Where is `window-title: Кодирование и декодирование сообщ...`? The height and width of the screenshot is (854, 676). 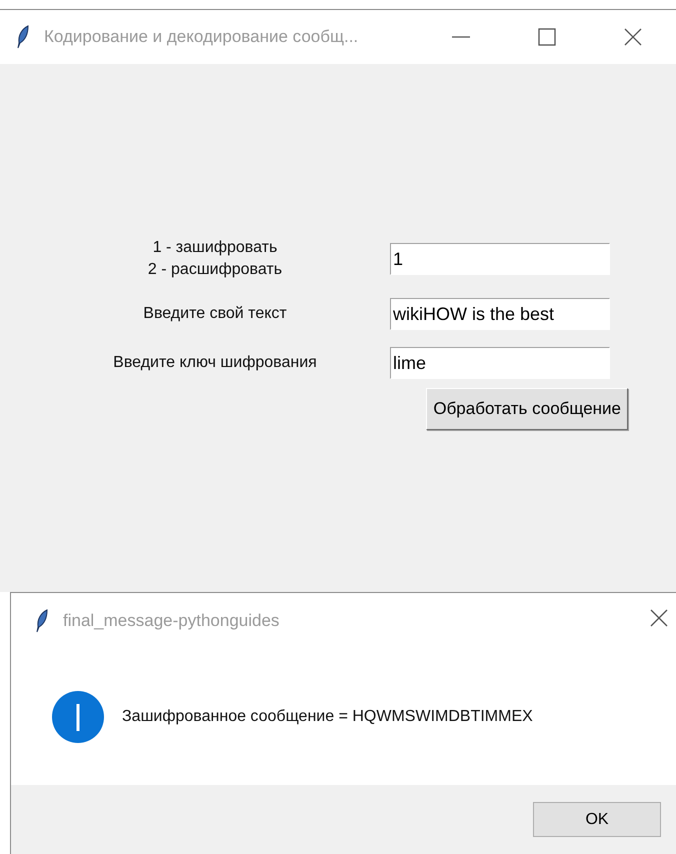
window-title: Кодирование и декодирование сообщ... is located at coordinates (201, 37).